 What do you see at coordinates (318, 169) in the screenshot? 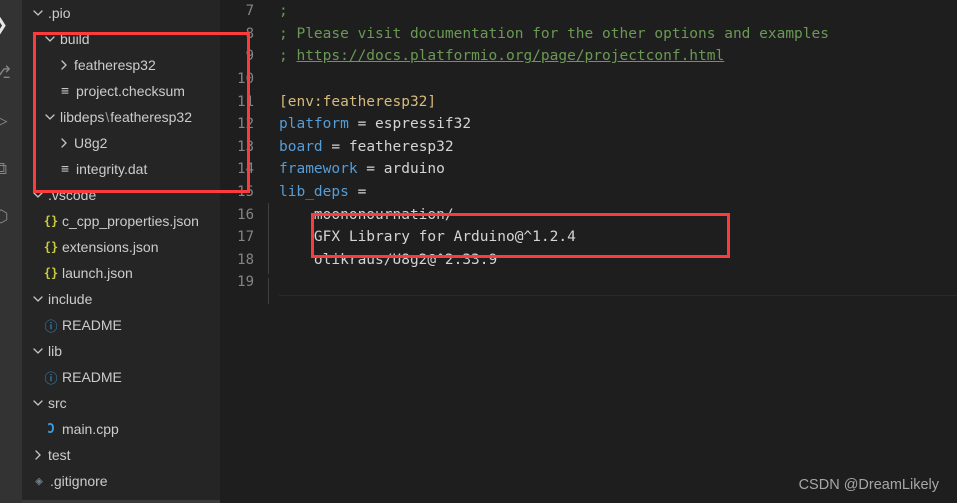
I see `code-token-key: framework` at bounding box center [318, 169].